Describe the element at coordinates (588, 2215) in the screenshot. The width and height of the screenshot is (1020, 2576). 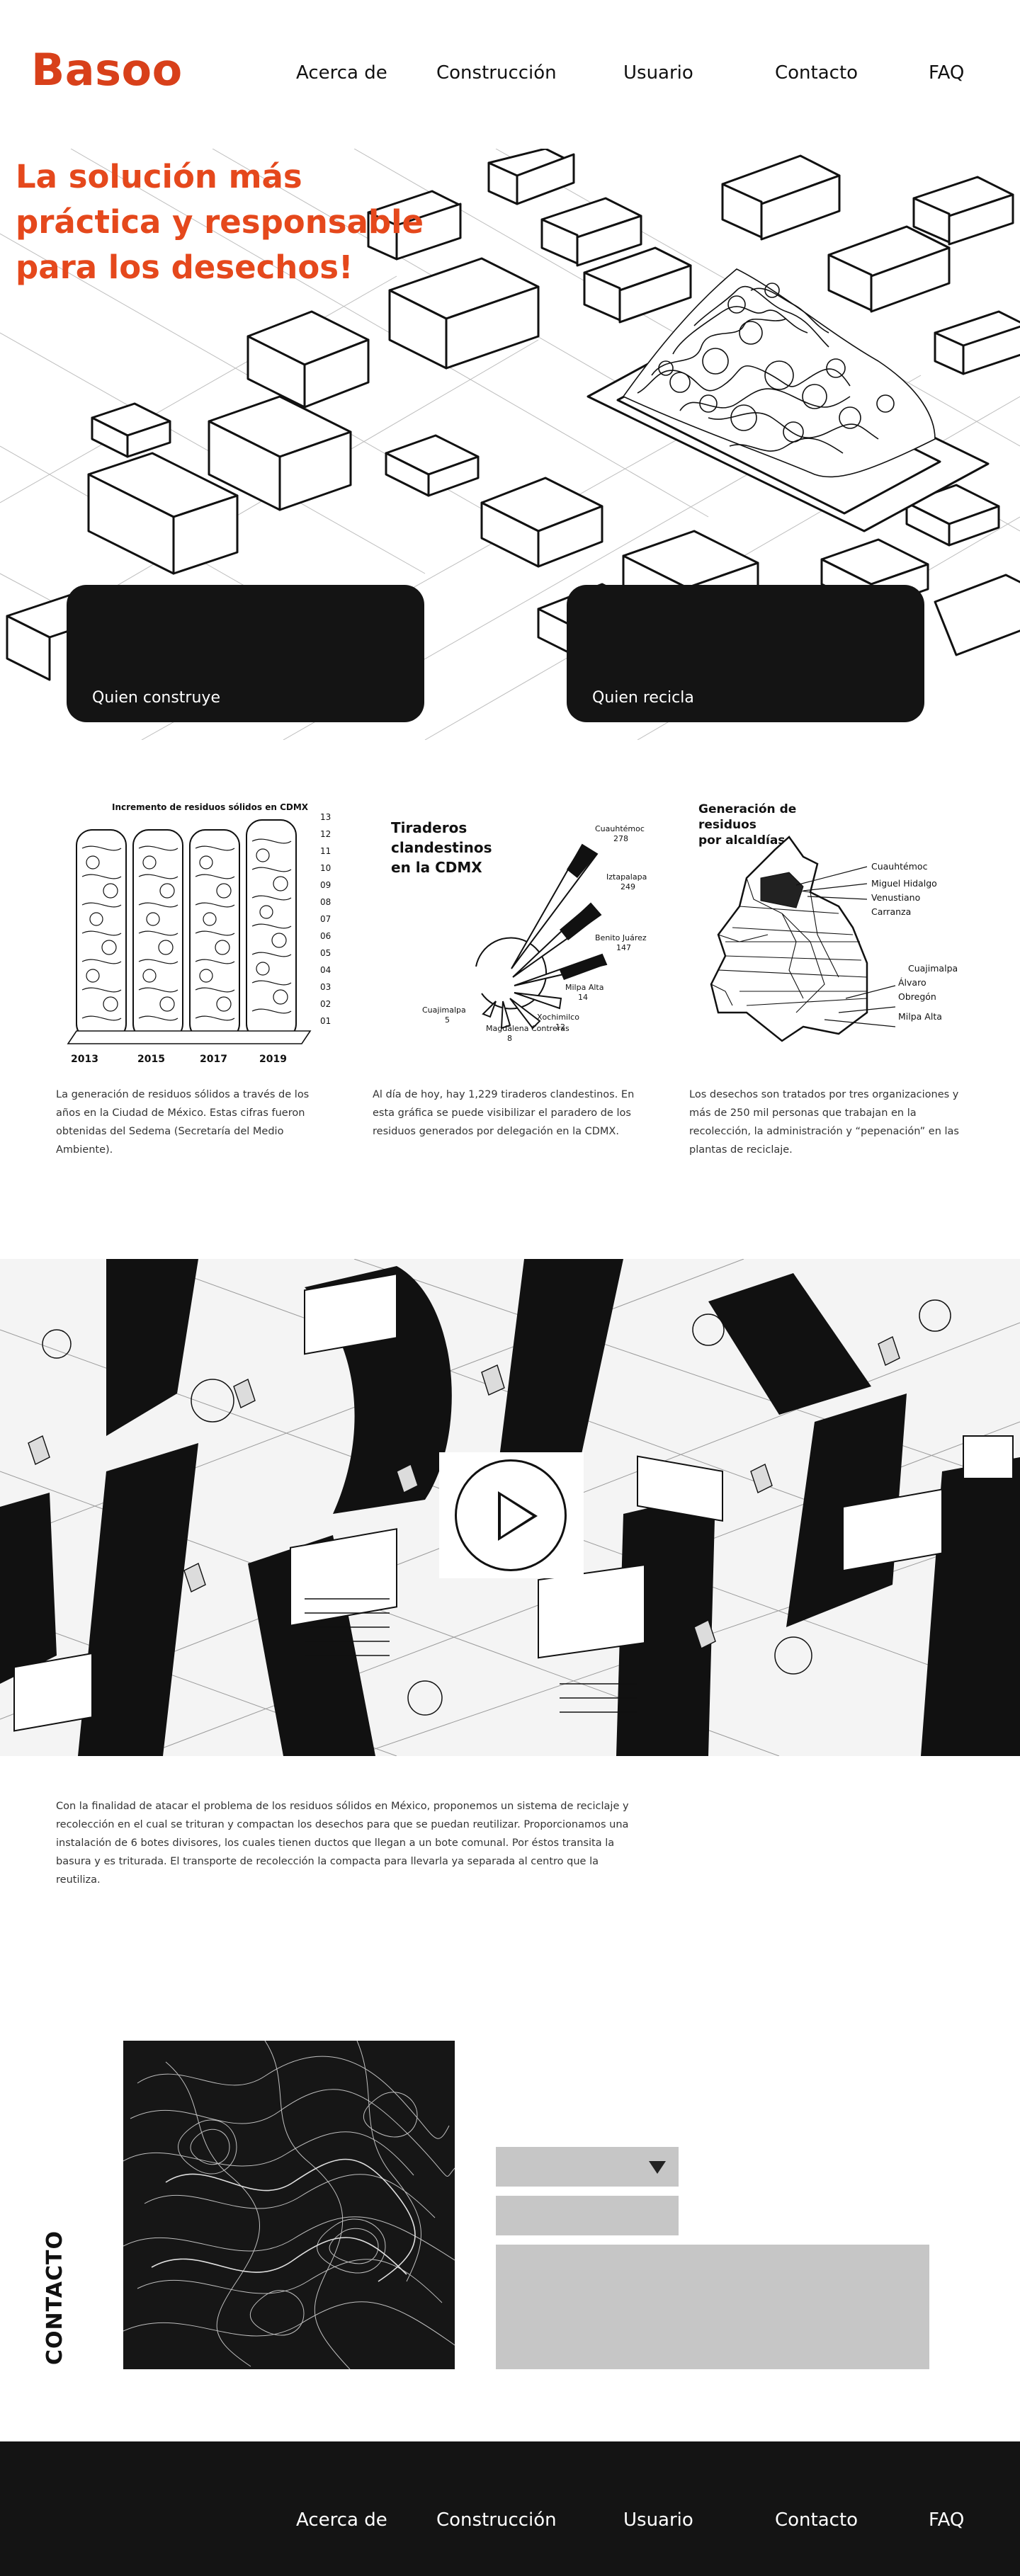
I see `email-field` at that location.